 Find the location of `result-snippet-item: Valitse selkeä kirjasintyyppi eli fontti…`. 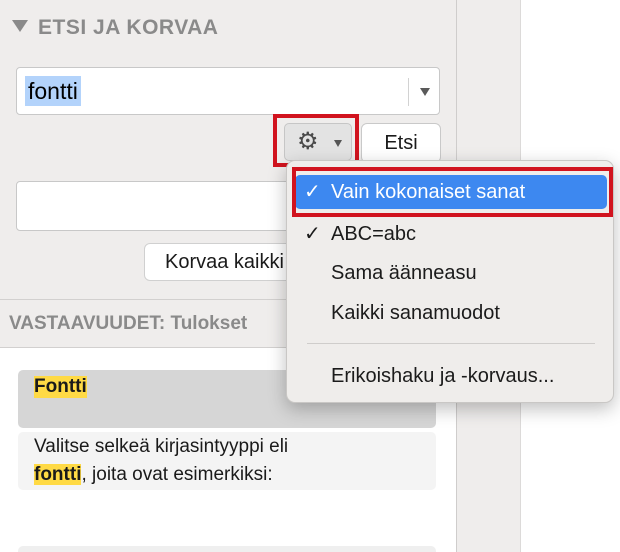

result-snippet-item: Valitse selkeä kirjasintyyppi eli fontti… is located at coordinates (227, 461).